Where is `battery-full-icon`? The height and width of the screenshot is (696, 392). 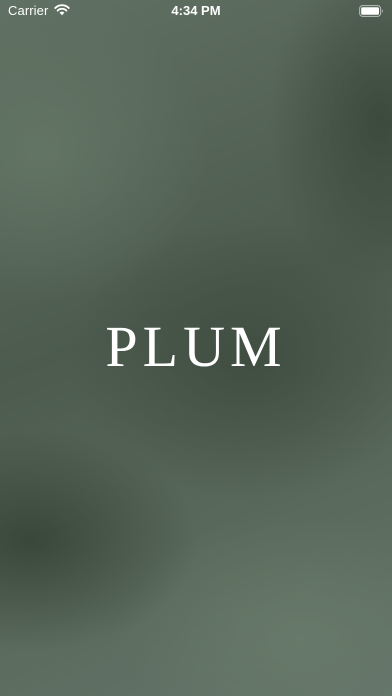
battery-full-icon is located at coordinates (371, 11).